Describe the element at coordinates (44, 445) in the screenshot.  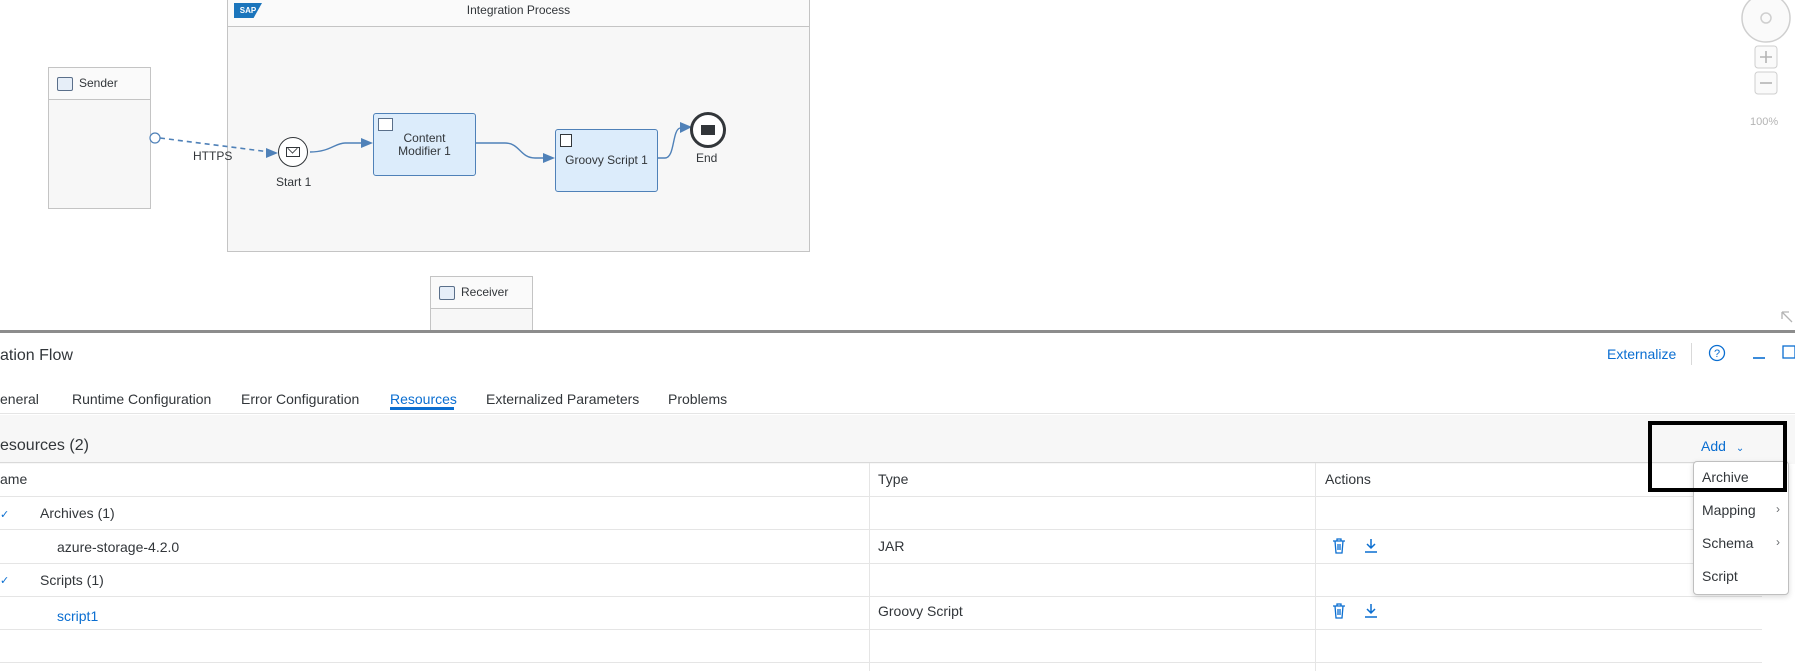
I see `resources-title-visible: esources (2)` at that location.